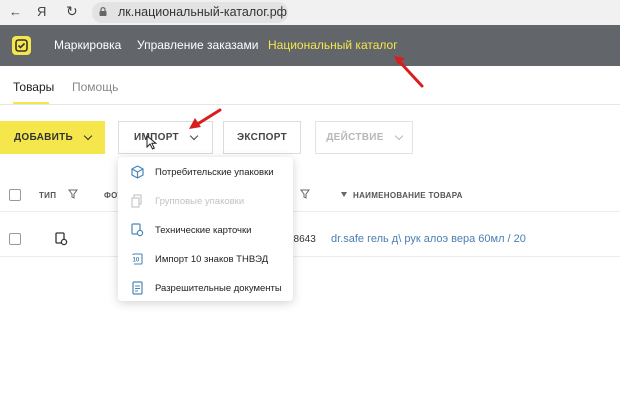 The width and height of the screenshot is (620, 394). What do you see at coordinates (197, 45) in the screenshot?
I see `nav-item-order-management: Управление заказами` at bounding box center [197, 45].